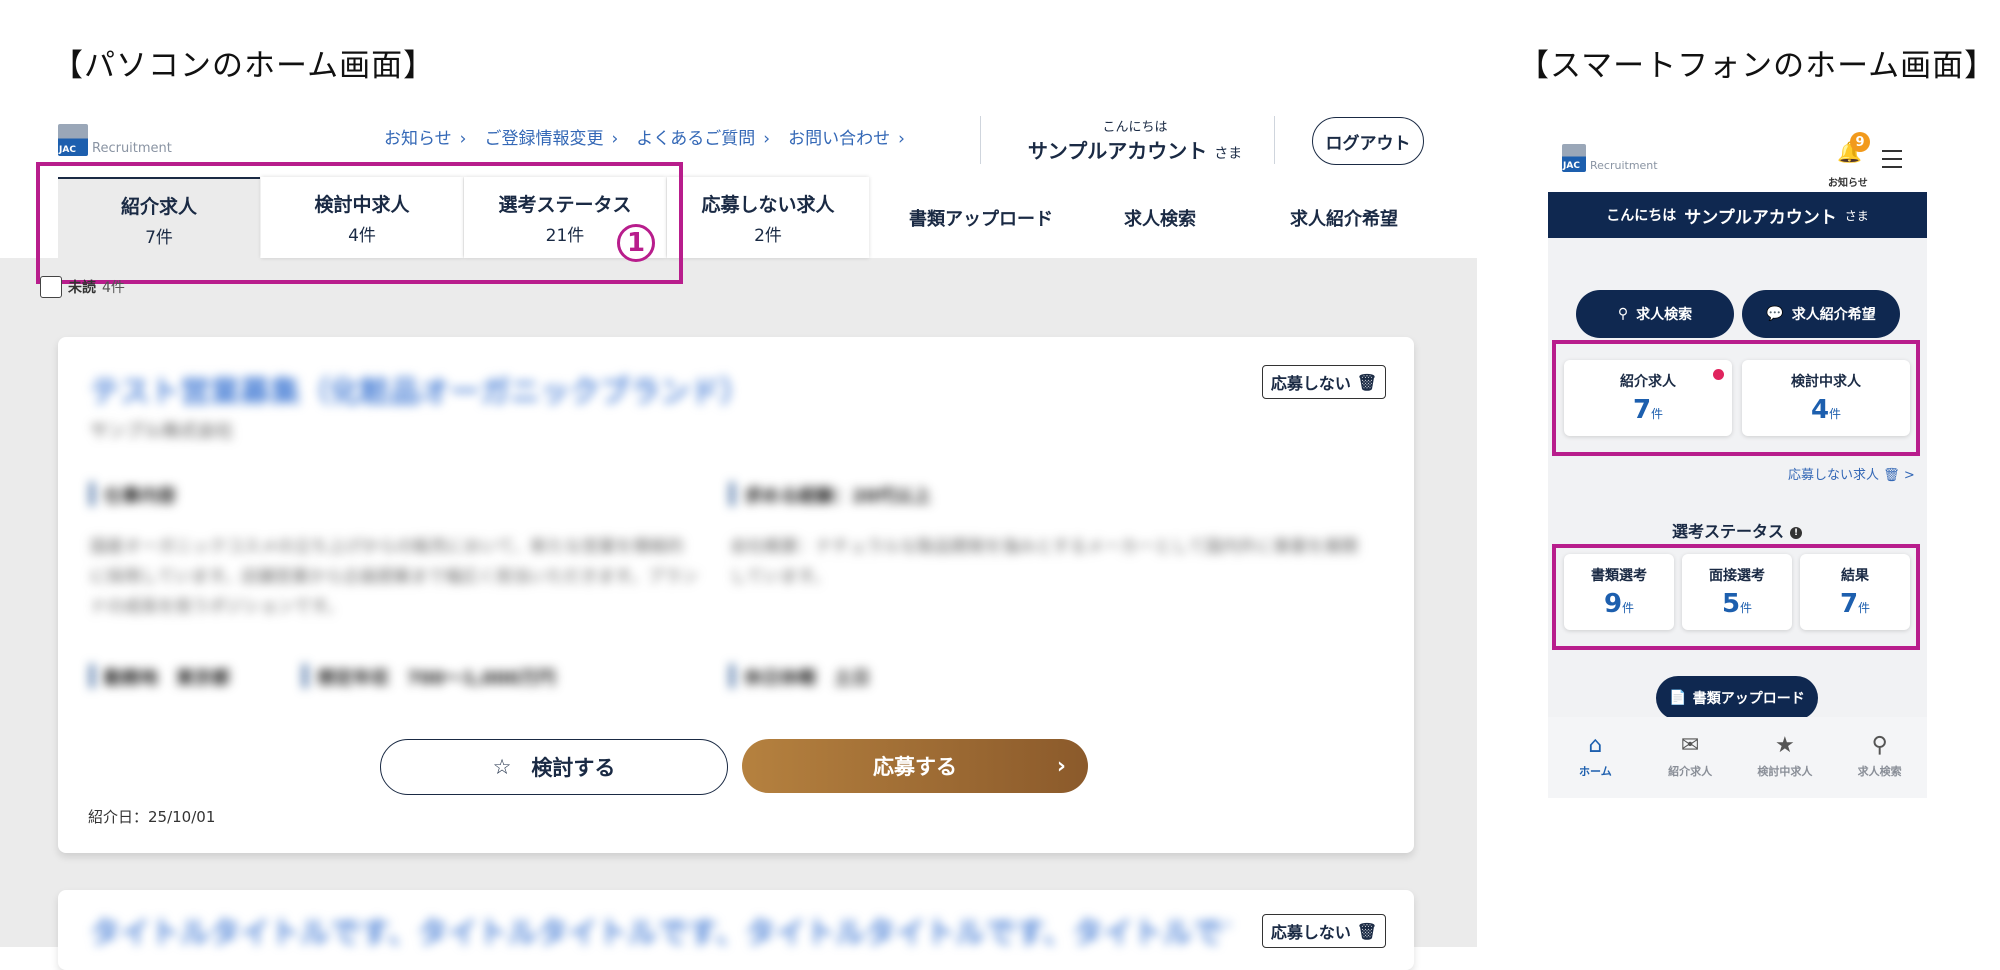  I want to click on nav-label: 紹介求人, so click(1690, 771).